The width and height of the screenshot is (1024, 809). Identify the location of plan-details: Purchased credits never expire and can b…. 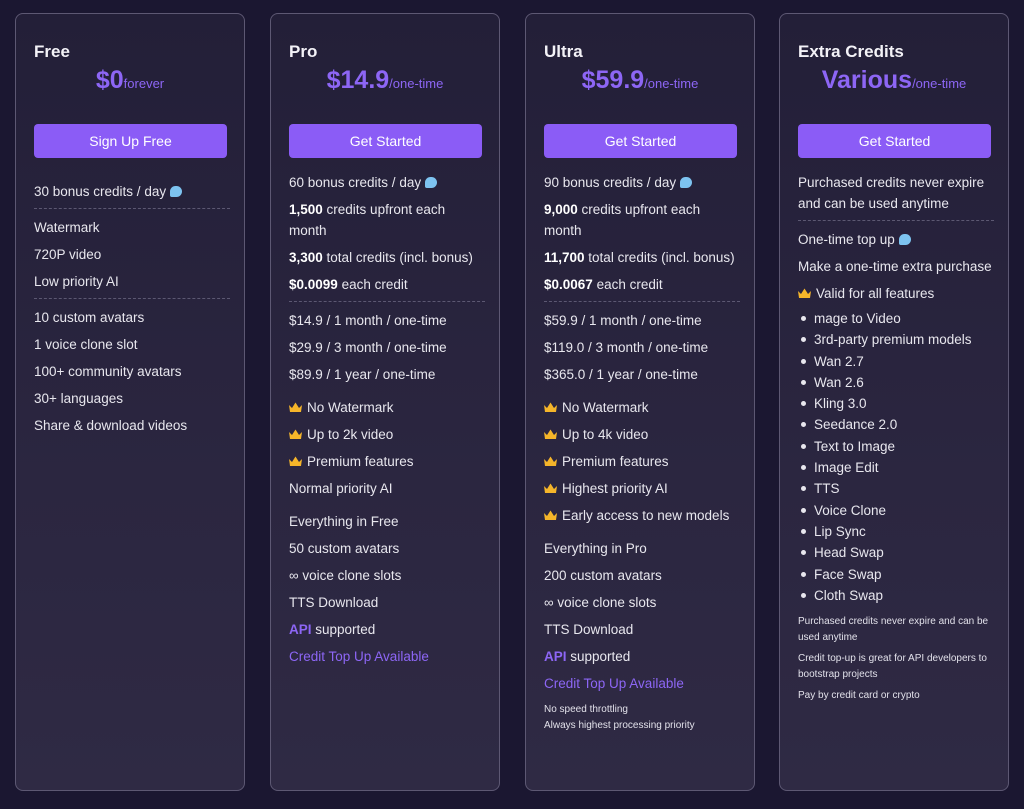
(896, 440).